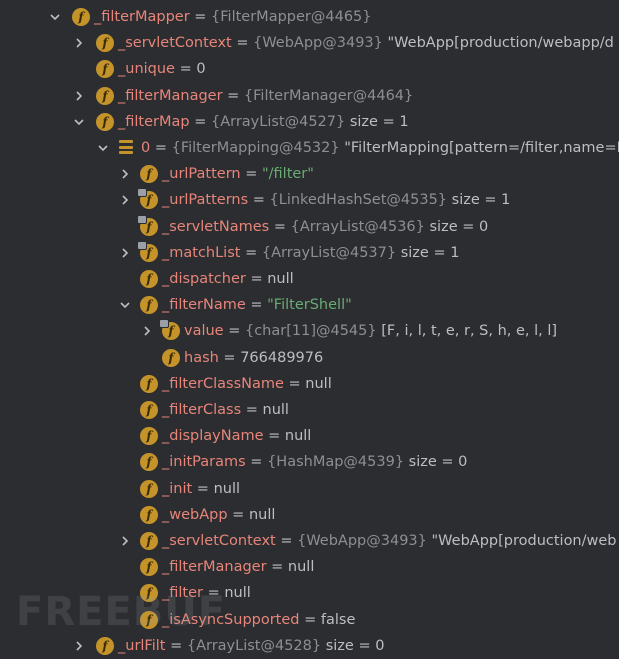  What do you see at coordinates (238, 174) in the screenshot?
I see `tree-row-text: _urlPattern = "/filter"` at bounding box center [238, 174].